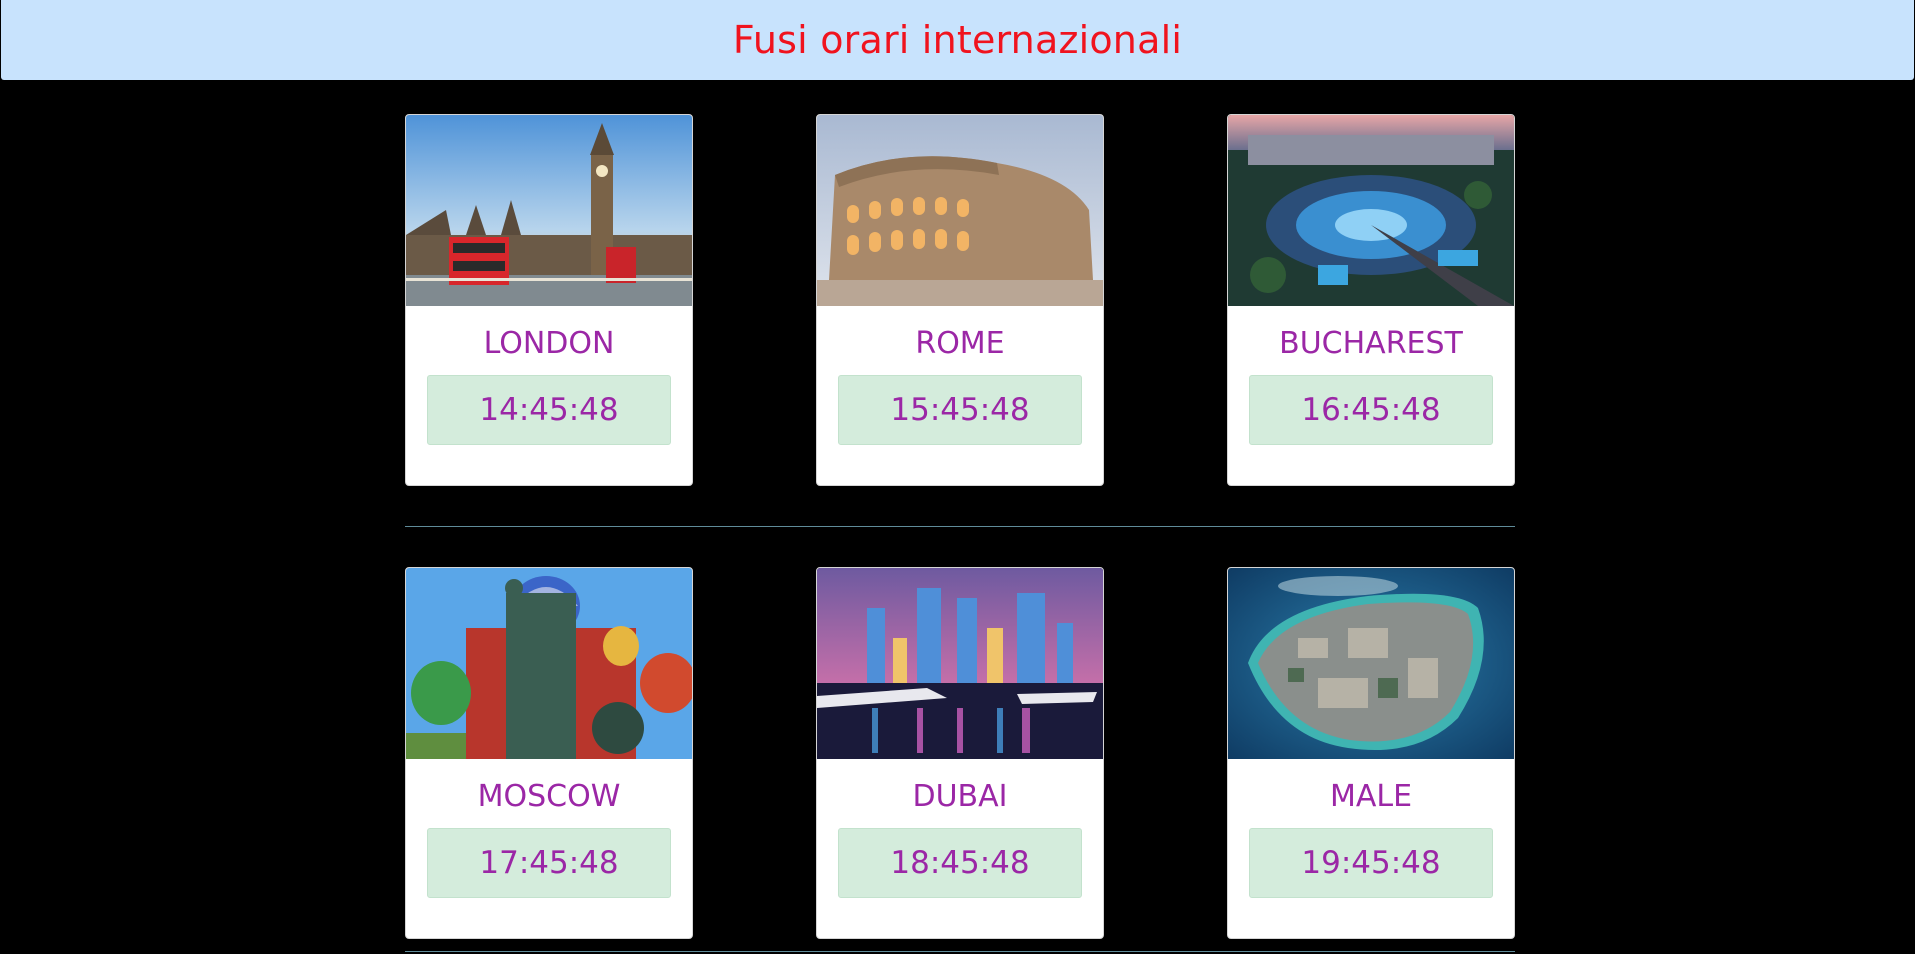 The height and width of the screenshot is (954, 1915). Describe the element at coordinates (1371, 663) in the screenshot. I see `male-island-photo` at that location.